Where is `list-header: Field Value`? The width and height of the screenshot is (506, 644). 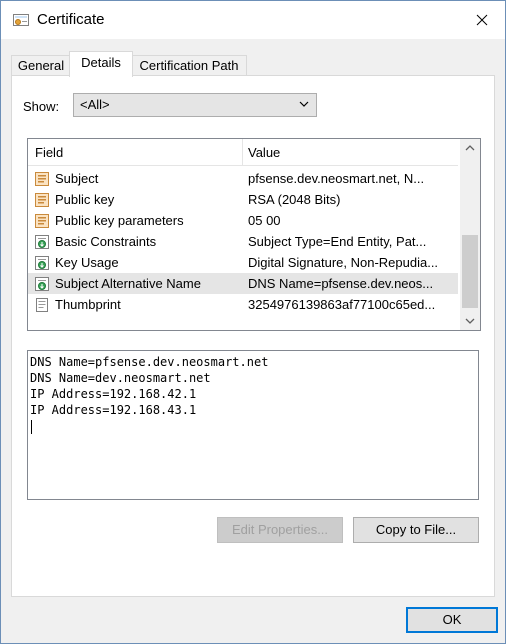 list-header: Field Value is located at coordinates (243, 152).